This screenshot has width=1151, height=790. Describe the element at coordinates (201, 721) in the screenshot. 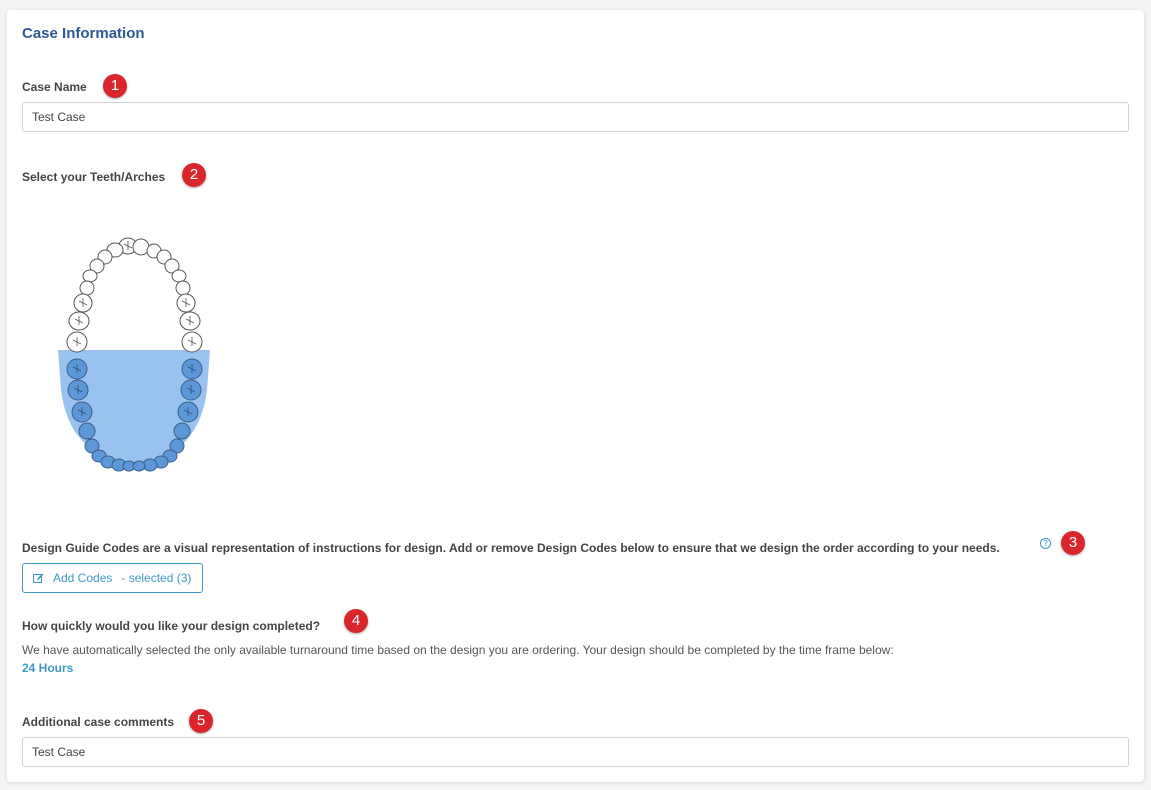

I see `step-badge-5: 5` at that location.